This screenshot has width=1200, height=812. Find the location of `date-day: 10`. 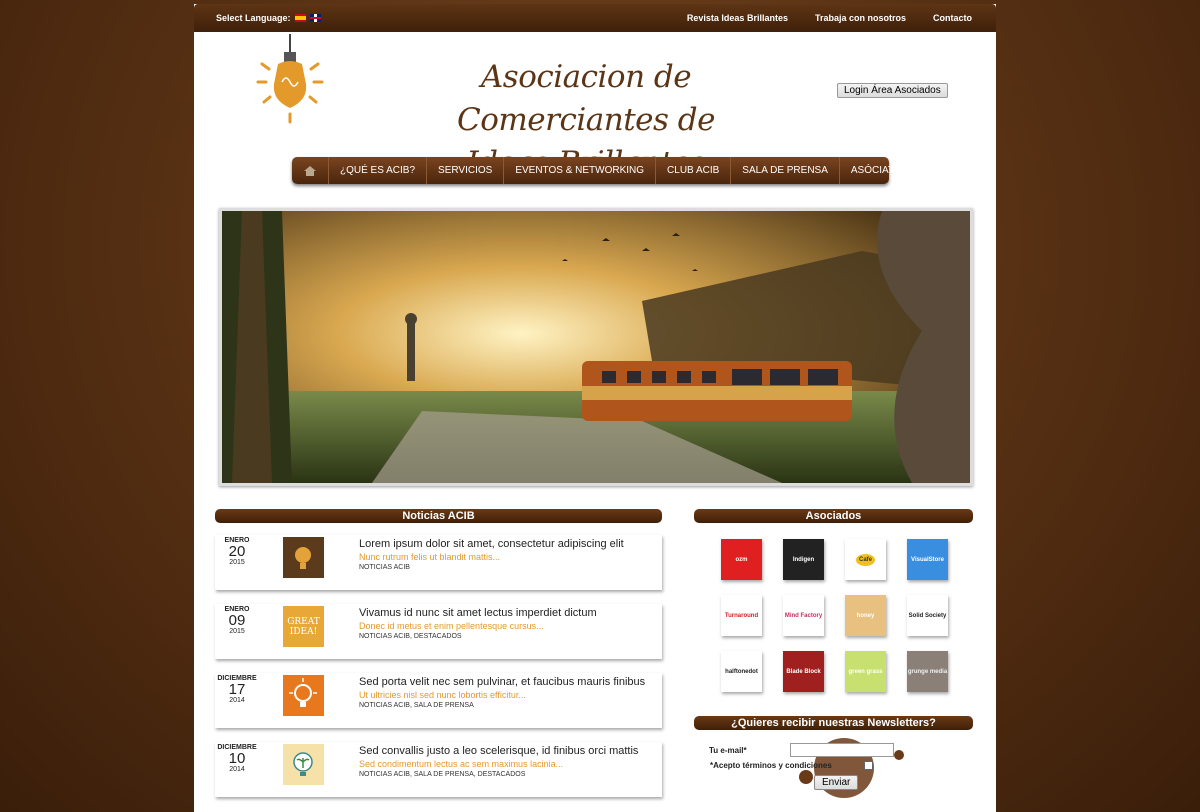

date-day: 10 is located at coordinates (237, 758).